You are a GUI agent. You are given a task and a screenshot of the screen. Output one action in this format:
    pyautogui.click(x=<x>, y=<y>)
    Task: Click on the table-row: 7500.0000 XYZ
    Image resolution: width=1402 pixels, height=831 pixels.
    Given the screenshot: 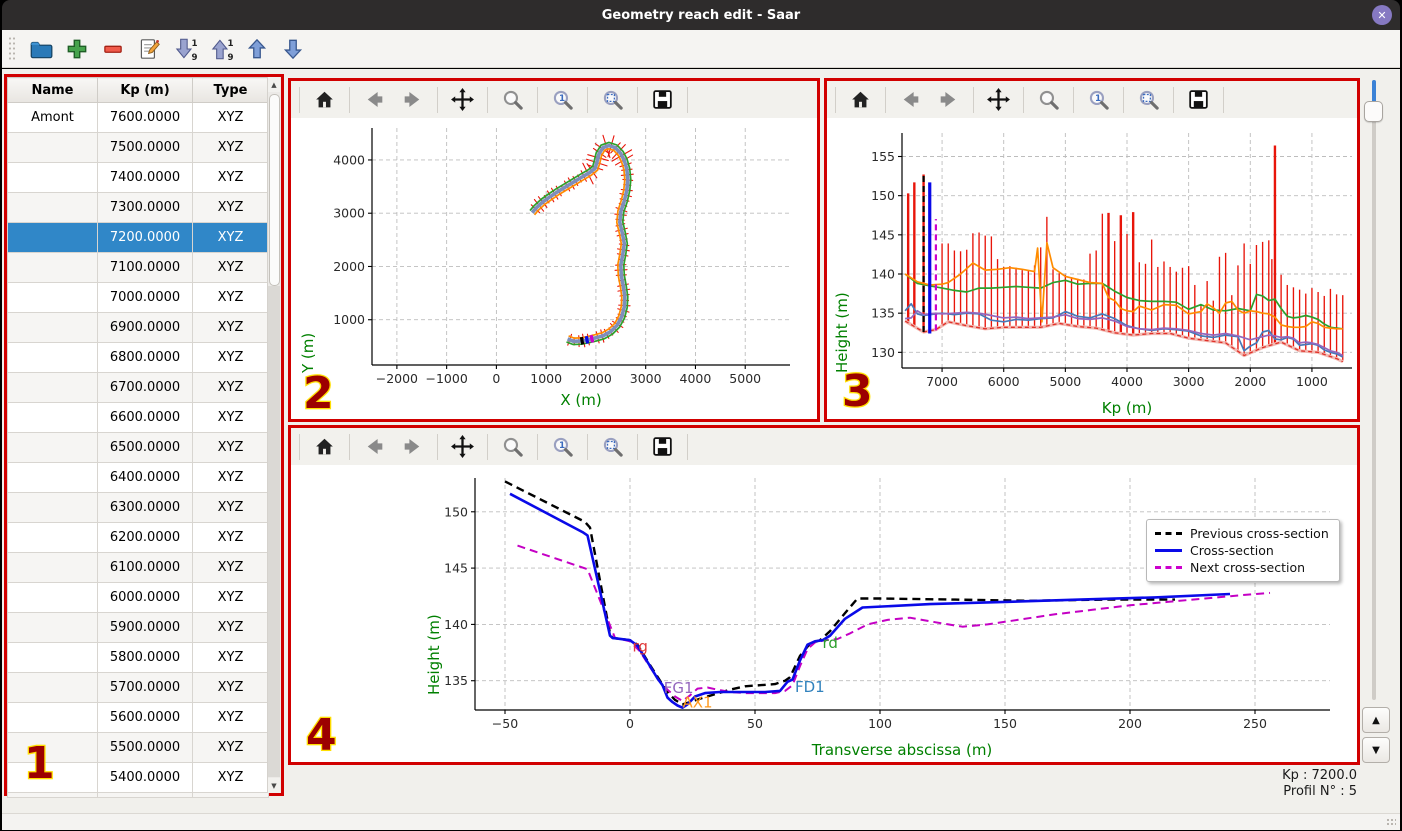 What is the action you would take?
    pyautogui.click(x=138, y=147)
    